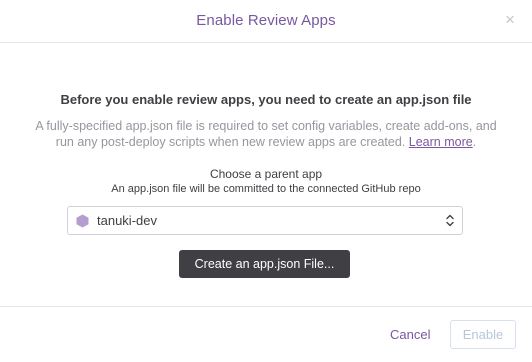 This screenshot has height=362, width=532. What do you see at coordinates (441, 142) in the screenshot?
I see `learn-more-link: Learn more` at bounding box center [441, 142].